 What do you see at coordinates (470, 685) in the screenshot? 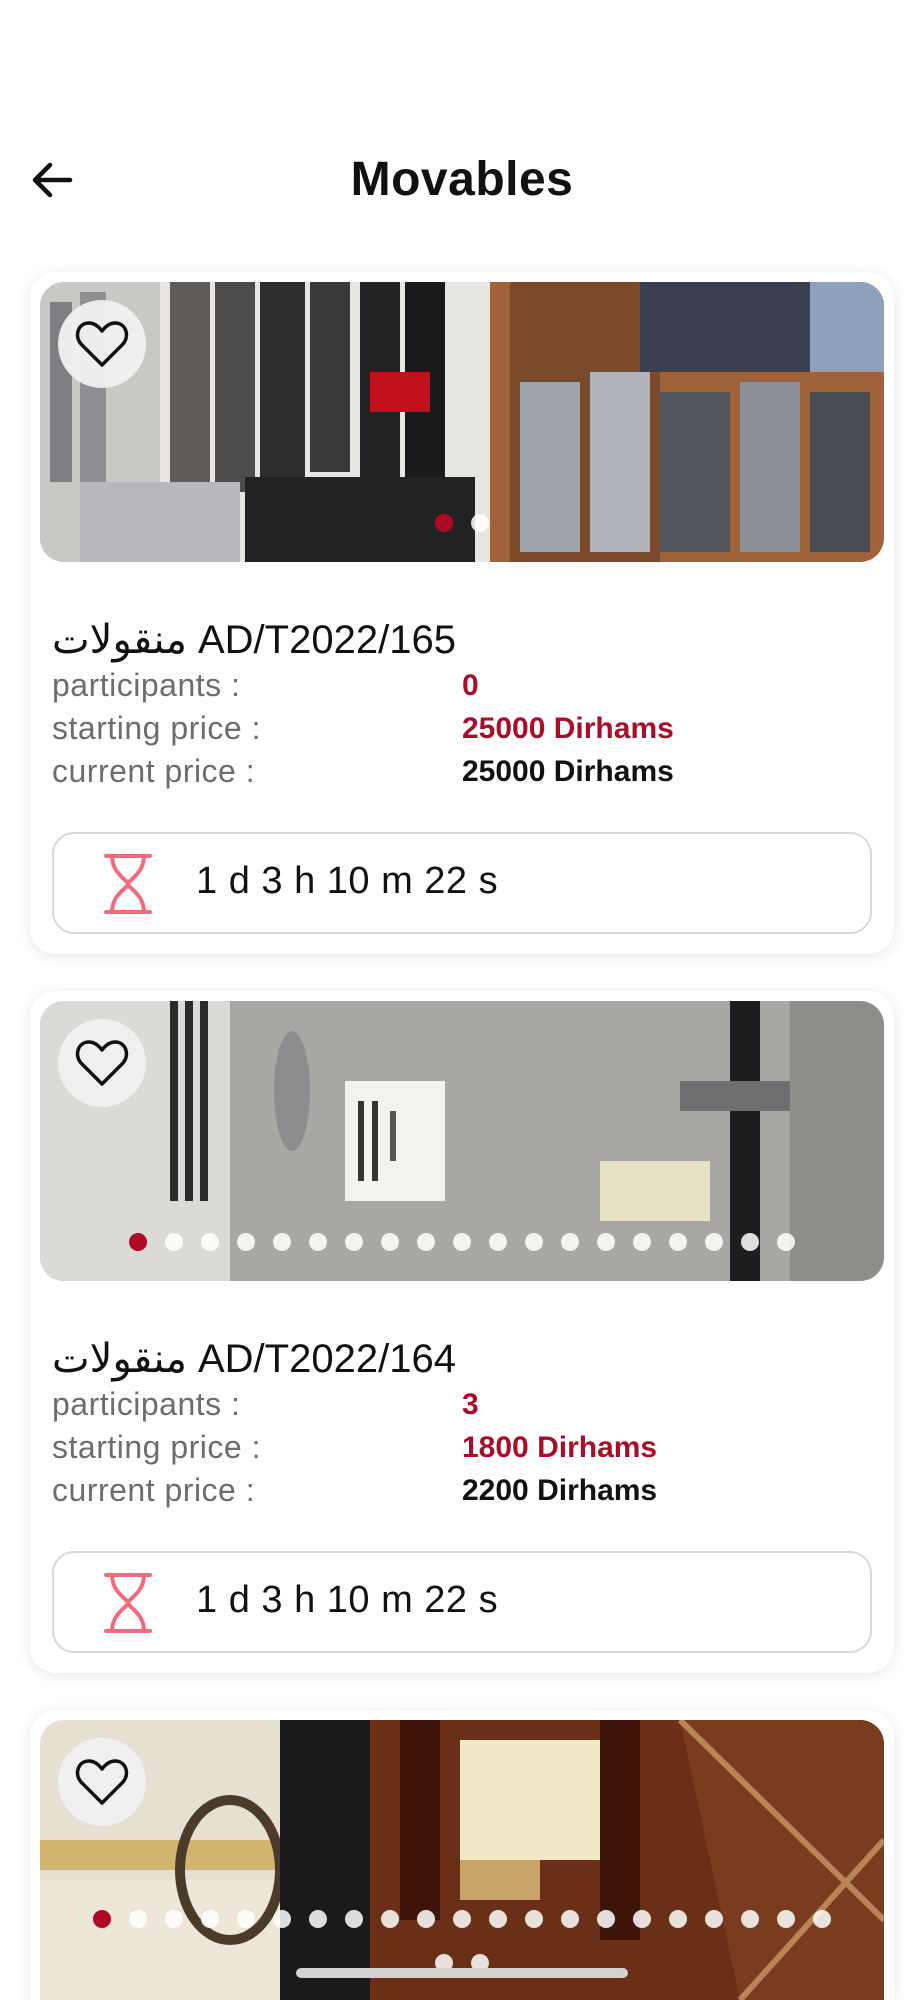
I see `participants-value: 0` at bounding box center [470, 685].